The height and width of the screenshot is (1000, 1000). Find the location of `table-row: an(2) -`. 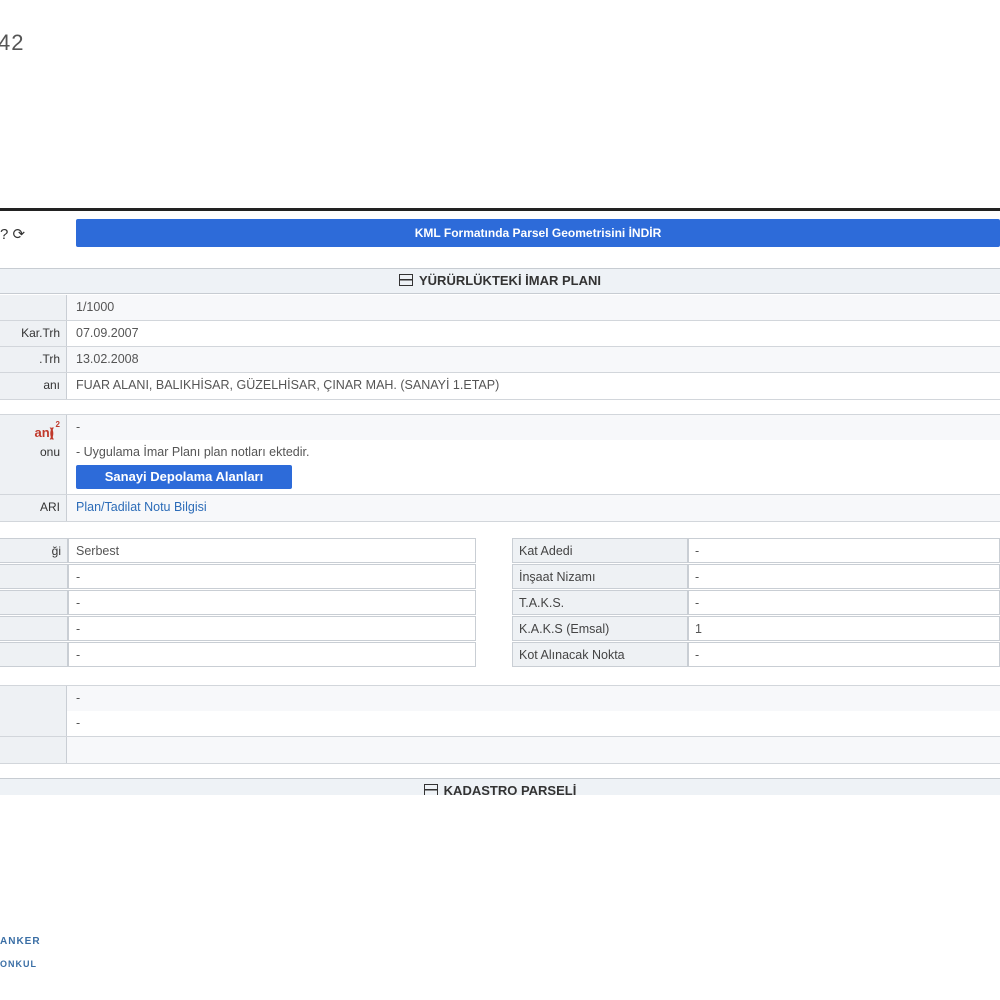

table-row: an(2) - is located at coordinates (500, 427).